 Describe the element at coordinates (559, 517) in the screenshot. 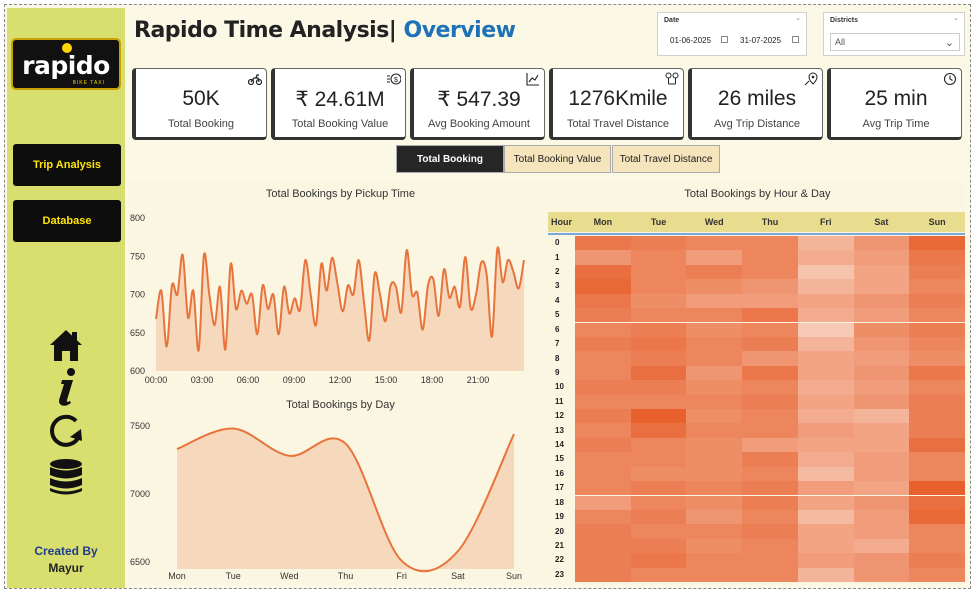

I see `heatmap-row-label: 19` at that location.